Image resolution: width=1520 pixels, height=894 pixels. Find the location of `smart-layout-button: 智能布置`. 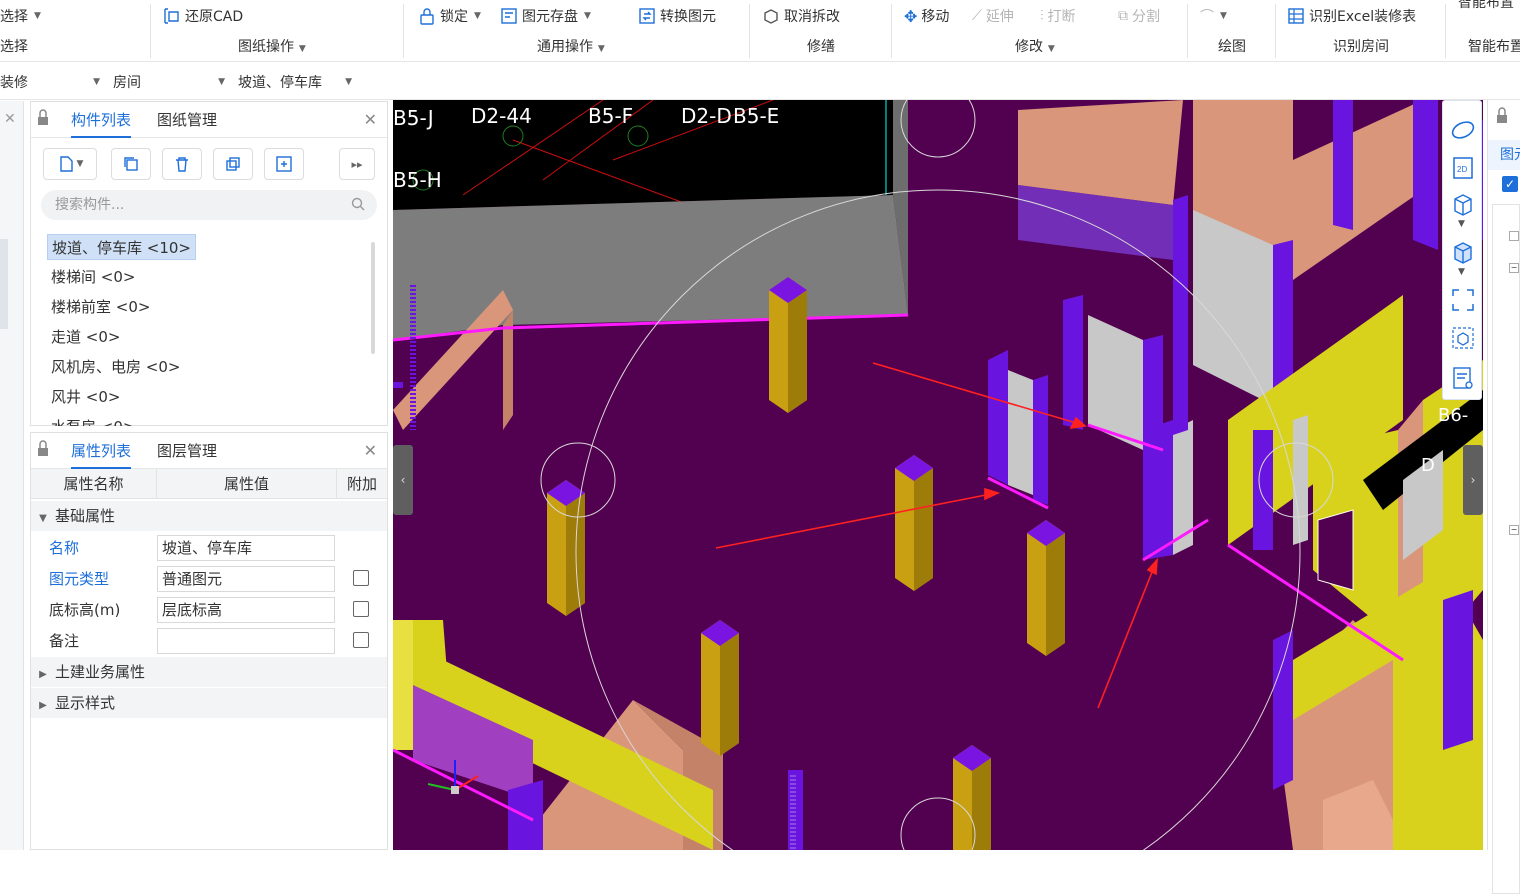

smart-layout-button: 智能布置 is located at coordinates (1486, 6).